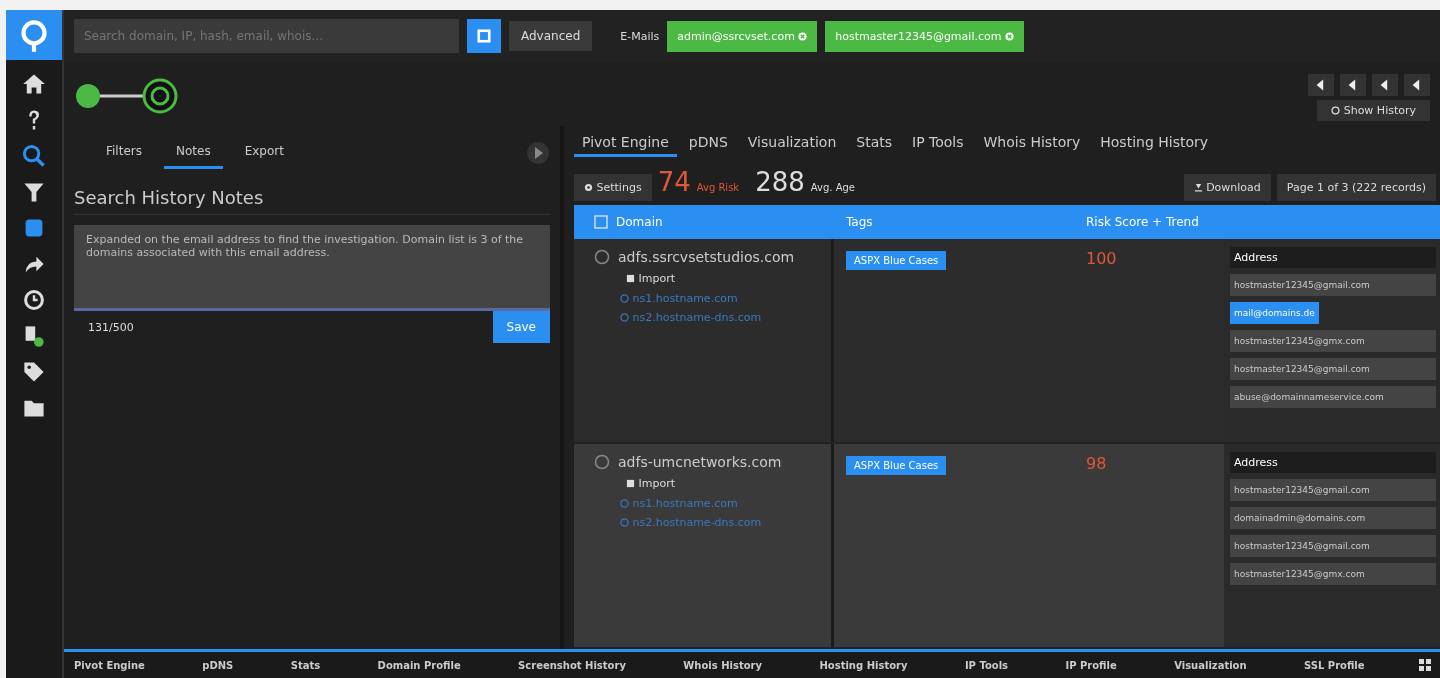 The height and width of the screenshot is (678, 1440). I want to click on address-item: domainadmin@domains.com, so click(1333, 517).